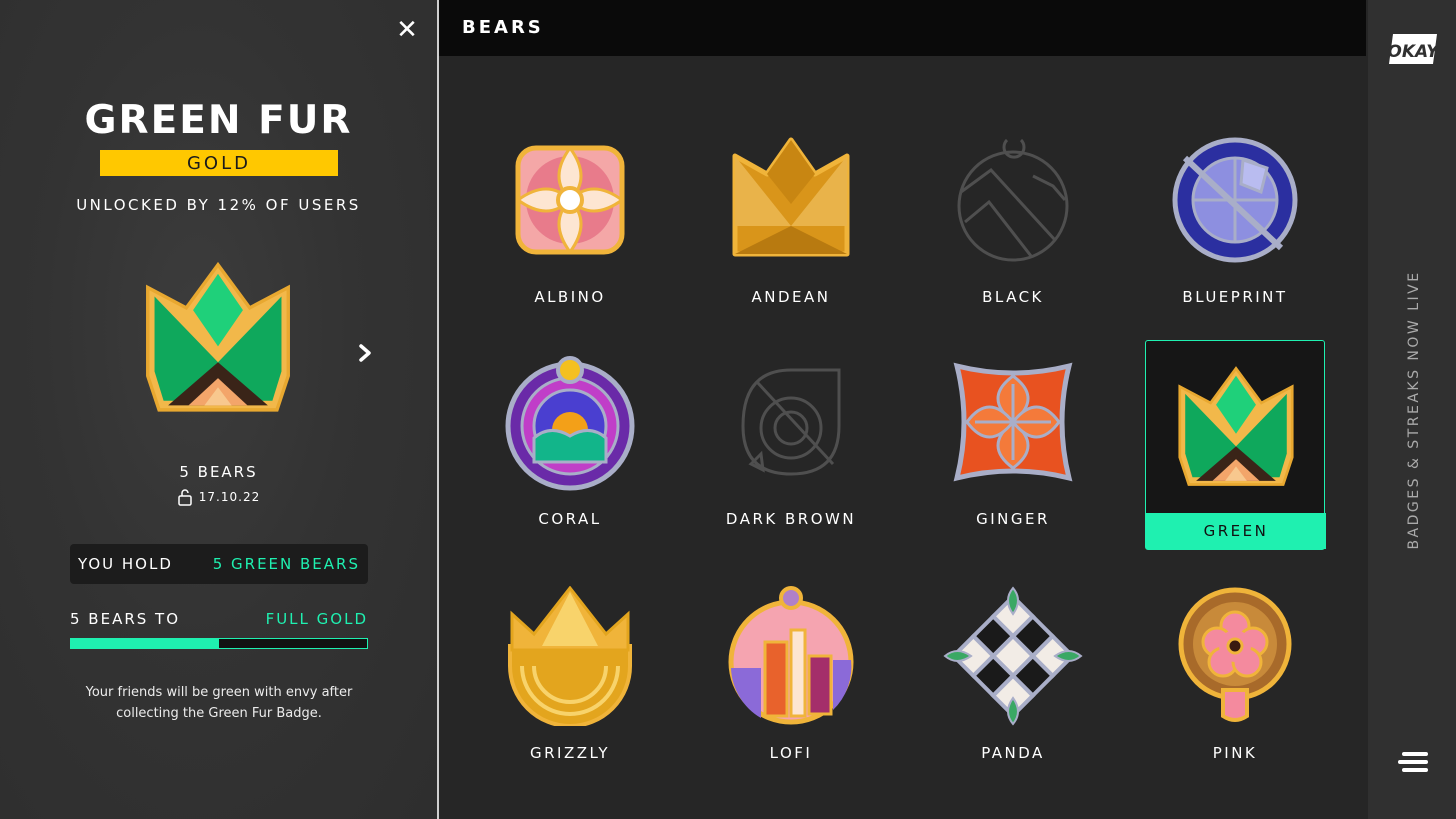 The height and width of the screenshot is (819, 1456). What do you see at coordinates (1013, 519) in the screenshot?
I see `badge-label: GINGER` at bounding box center [1013, 519].